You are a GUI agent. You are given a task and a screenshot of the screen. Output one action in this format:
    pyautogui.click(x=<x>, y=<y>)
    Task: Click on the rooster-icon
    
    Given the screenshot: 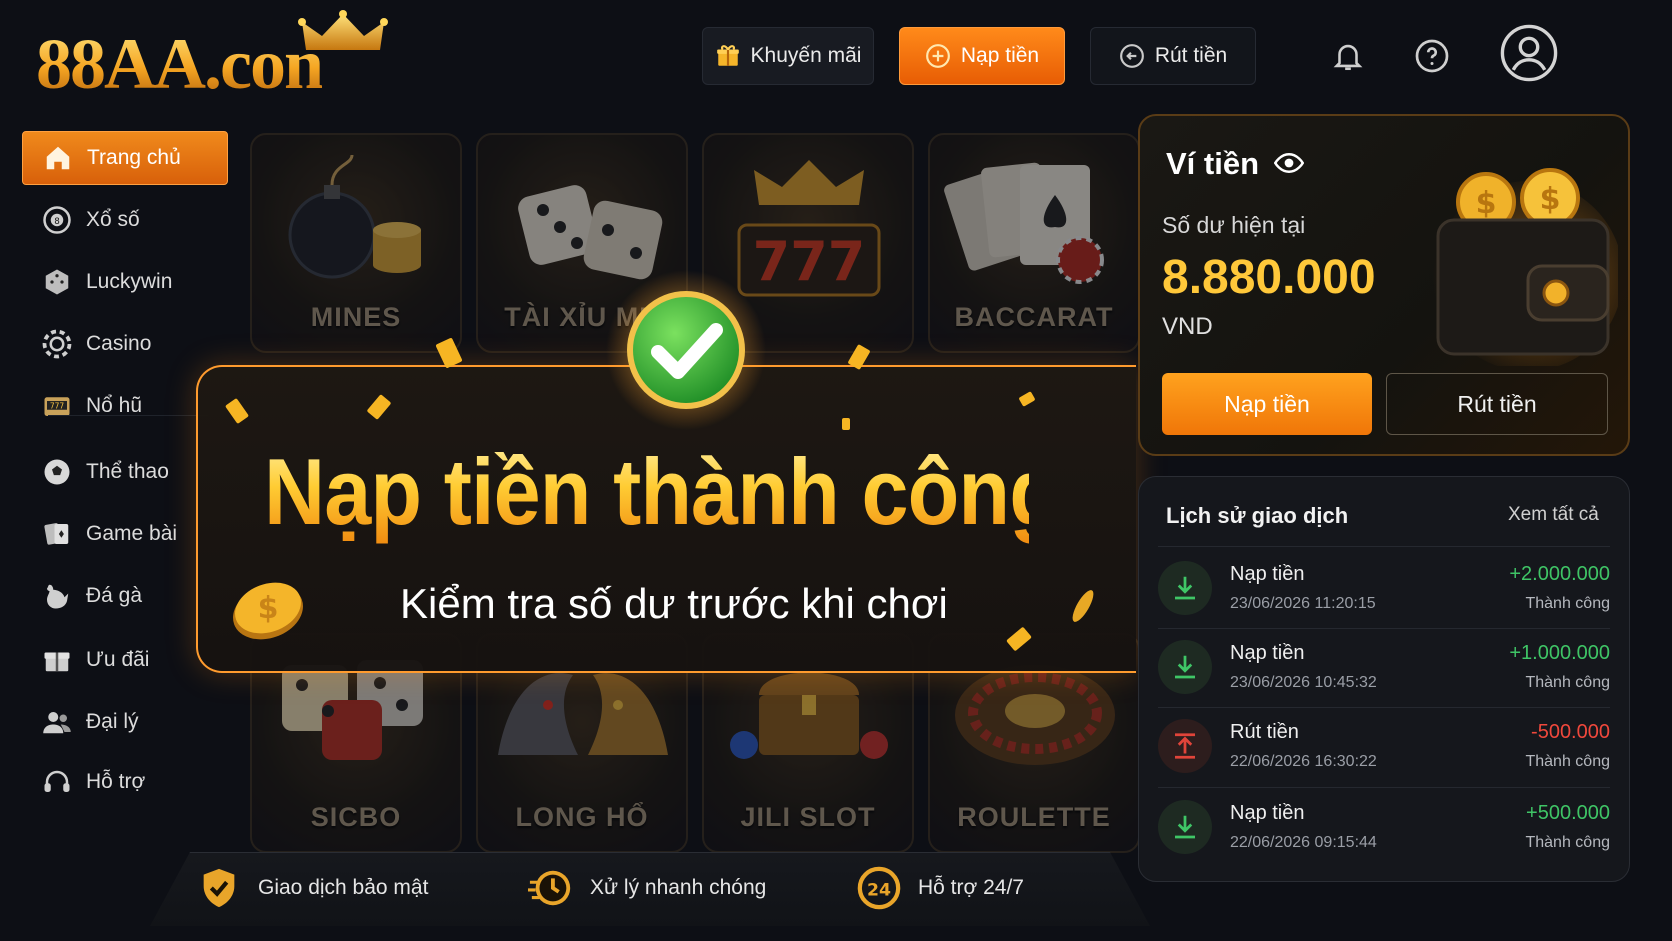 What is the action you would take?
    pyautogui.click(x=58, y=596)
    